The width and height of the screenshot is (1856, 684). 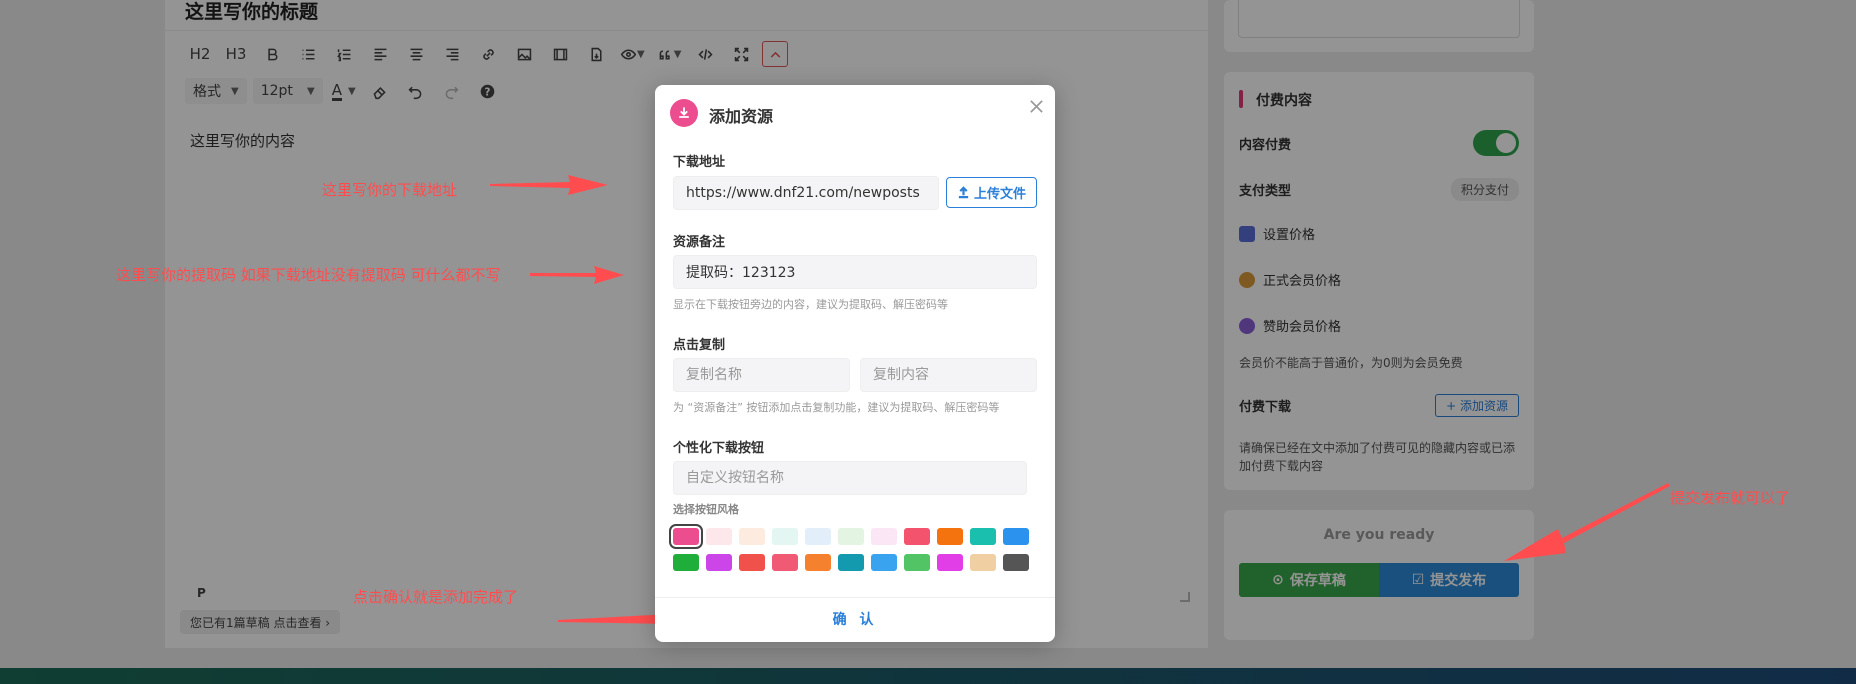 What do you see at coordinates (684, 113) in the screenshot?
I see `download-icon` at bounding box center [684, 113].